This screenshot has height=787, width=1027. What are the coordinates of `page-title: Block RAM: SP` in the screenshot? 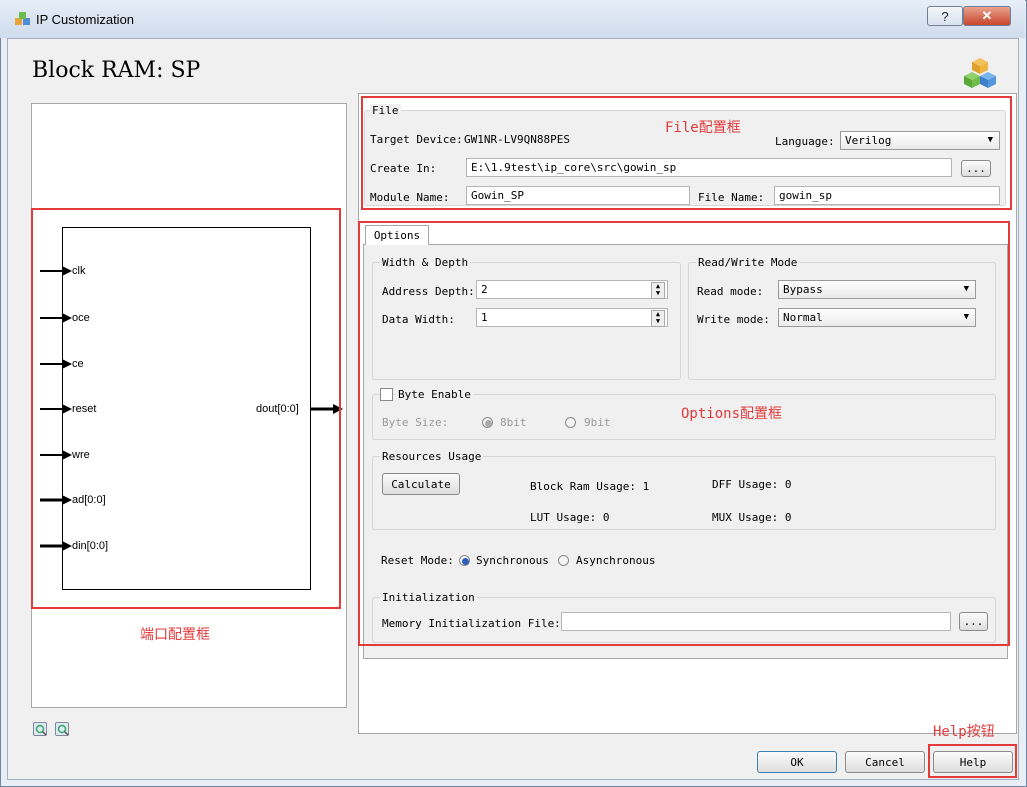 It's located at (116, 70).